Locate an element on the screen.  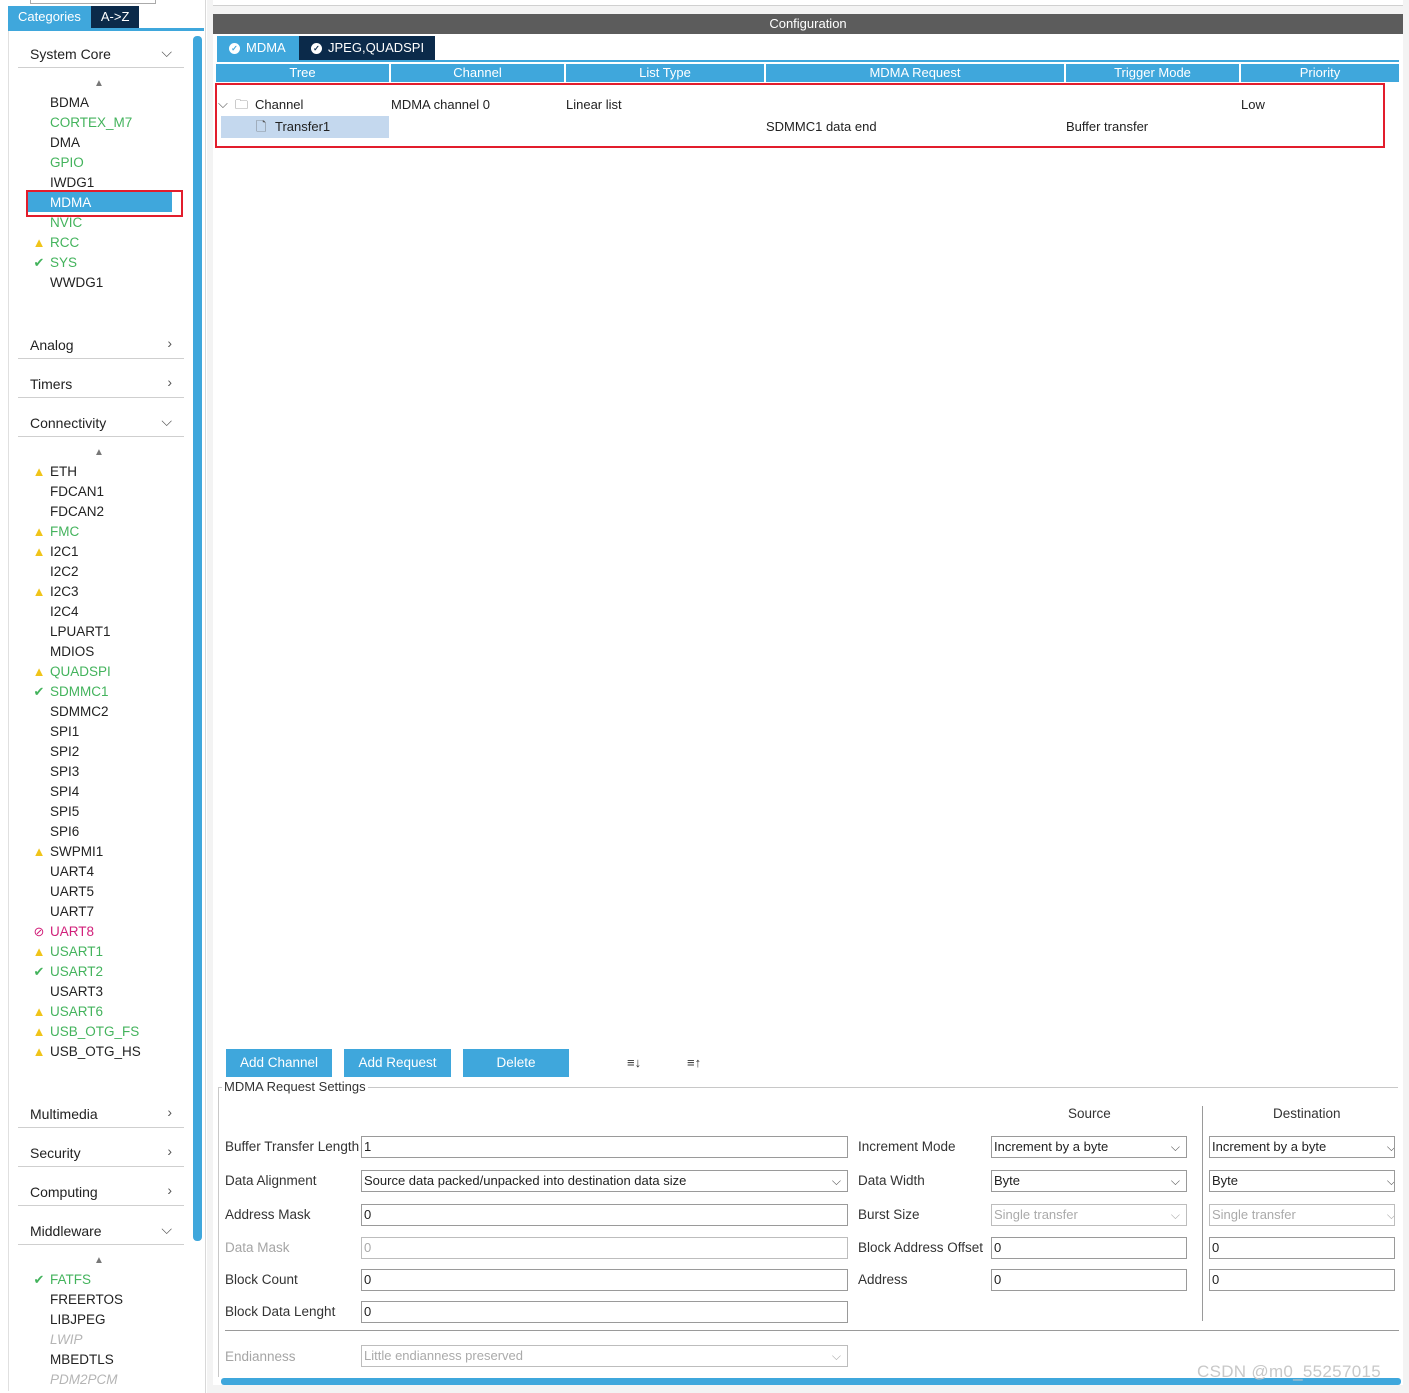
source-increment-mode-select: Increment by a byte ⌵ is located at coordinates (1089, 1147).